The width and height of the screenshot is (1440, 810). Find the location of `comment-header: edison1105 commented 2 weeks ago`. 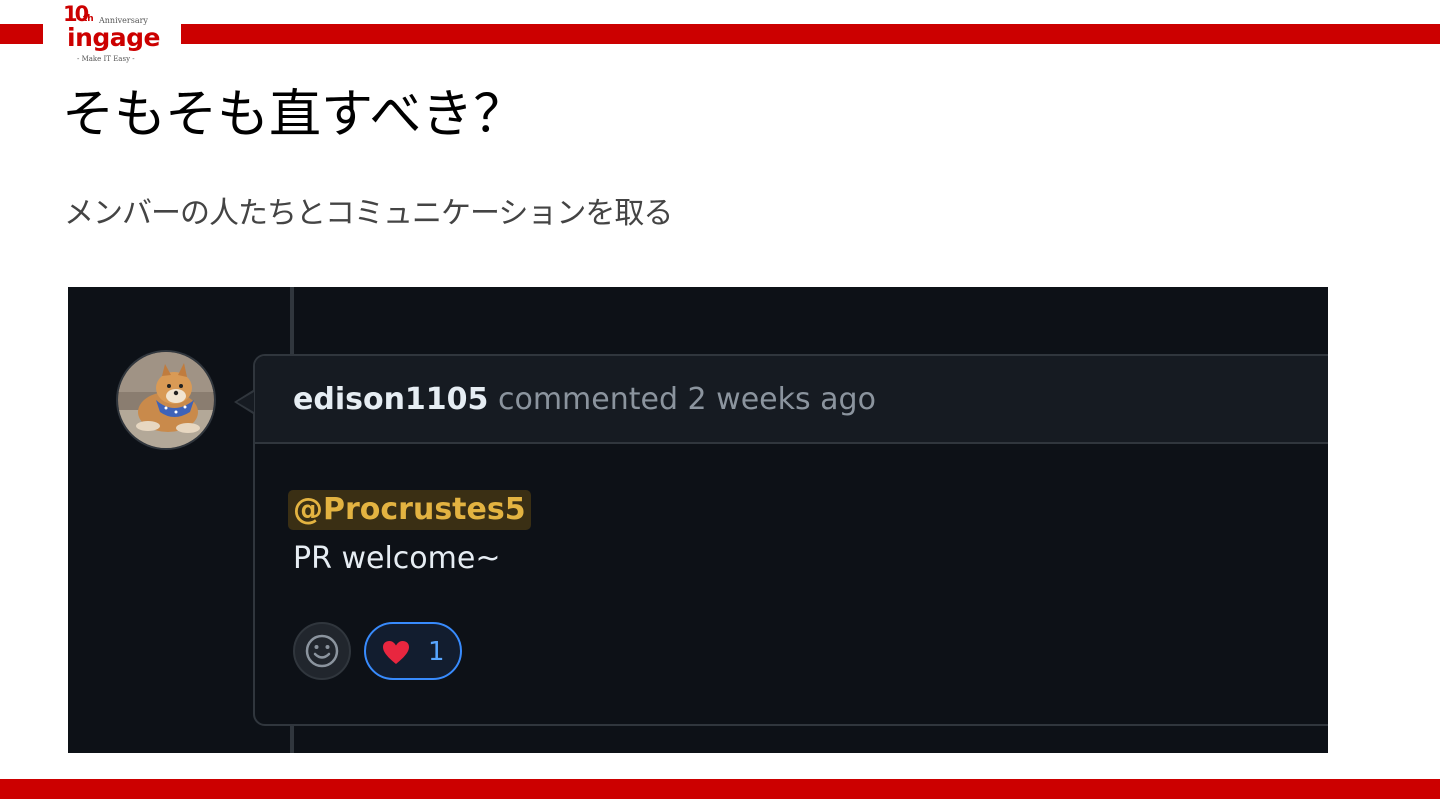

comment-header: edison1105 commented 2 weeks ago is located at coordinates (791, 400).